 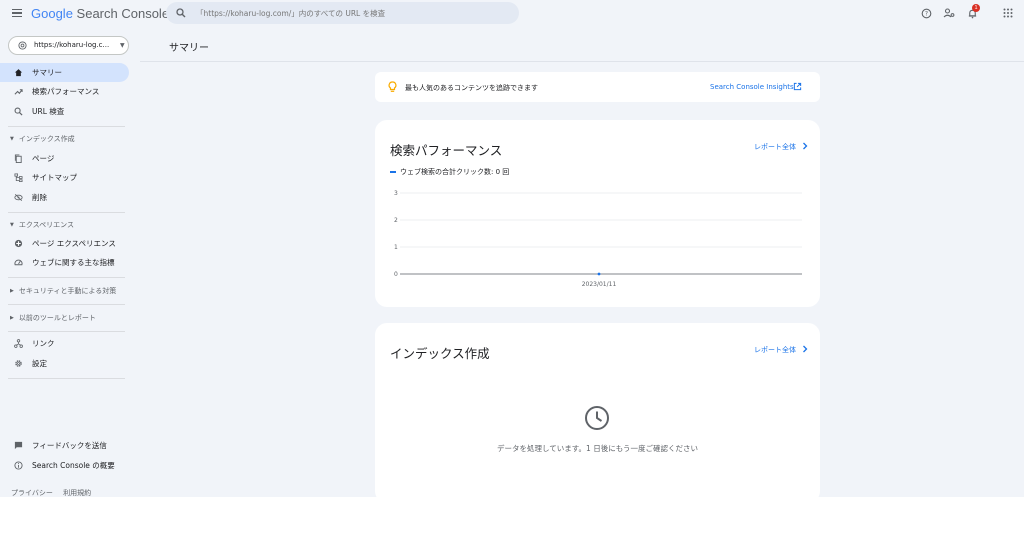 What do you see at coordinates (73, 465) in the screenshot?
I see `sidebar-item-label: Search Console の概要` at bounding box center [73, 465].